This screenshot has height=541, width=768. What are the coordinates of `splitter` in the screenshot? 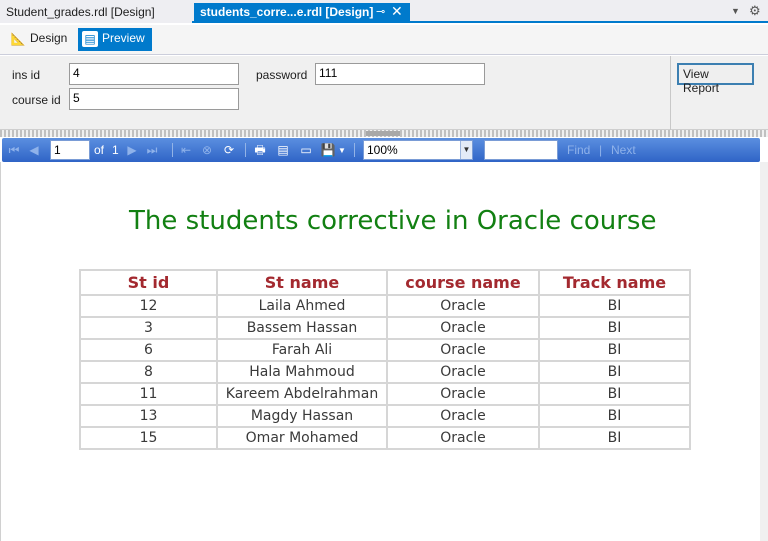 It's located at (384, 133).